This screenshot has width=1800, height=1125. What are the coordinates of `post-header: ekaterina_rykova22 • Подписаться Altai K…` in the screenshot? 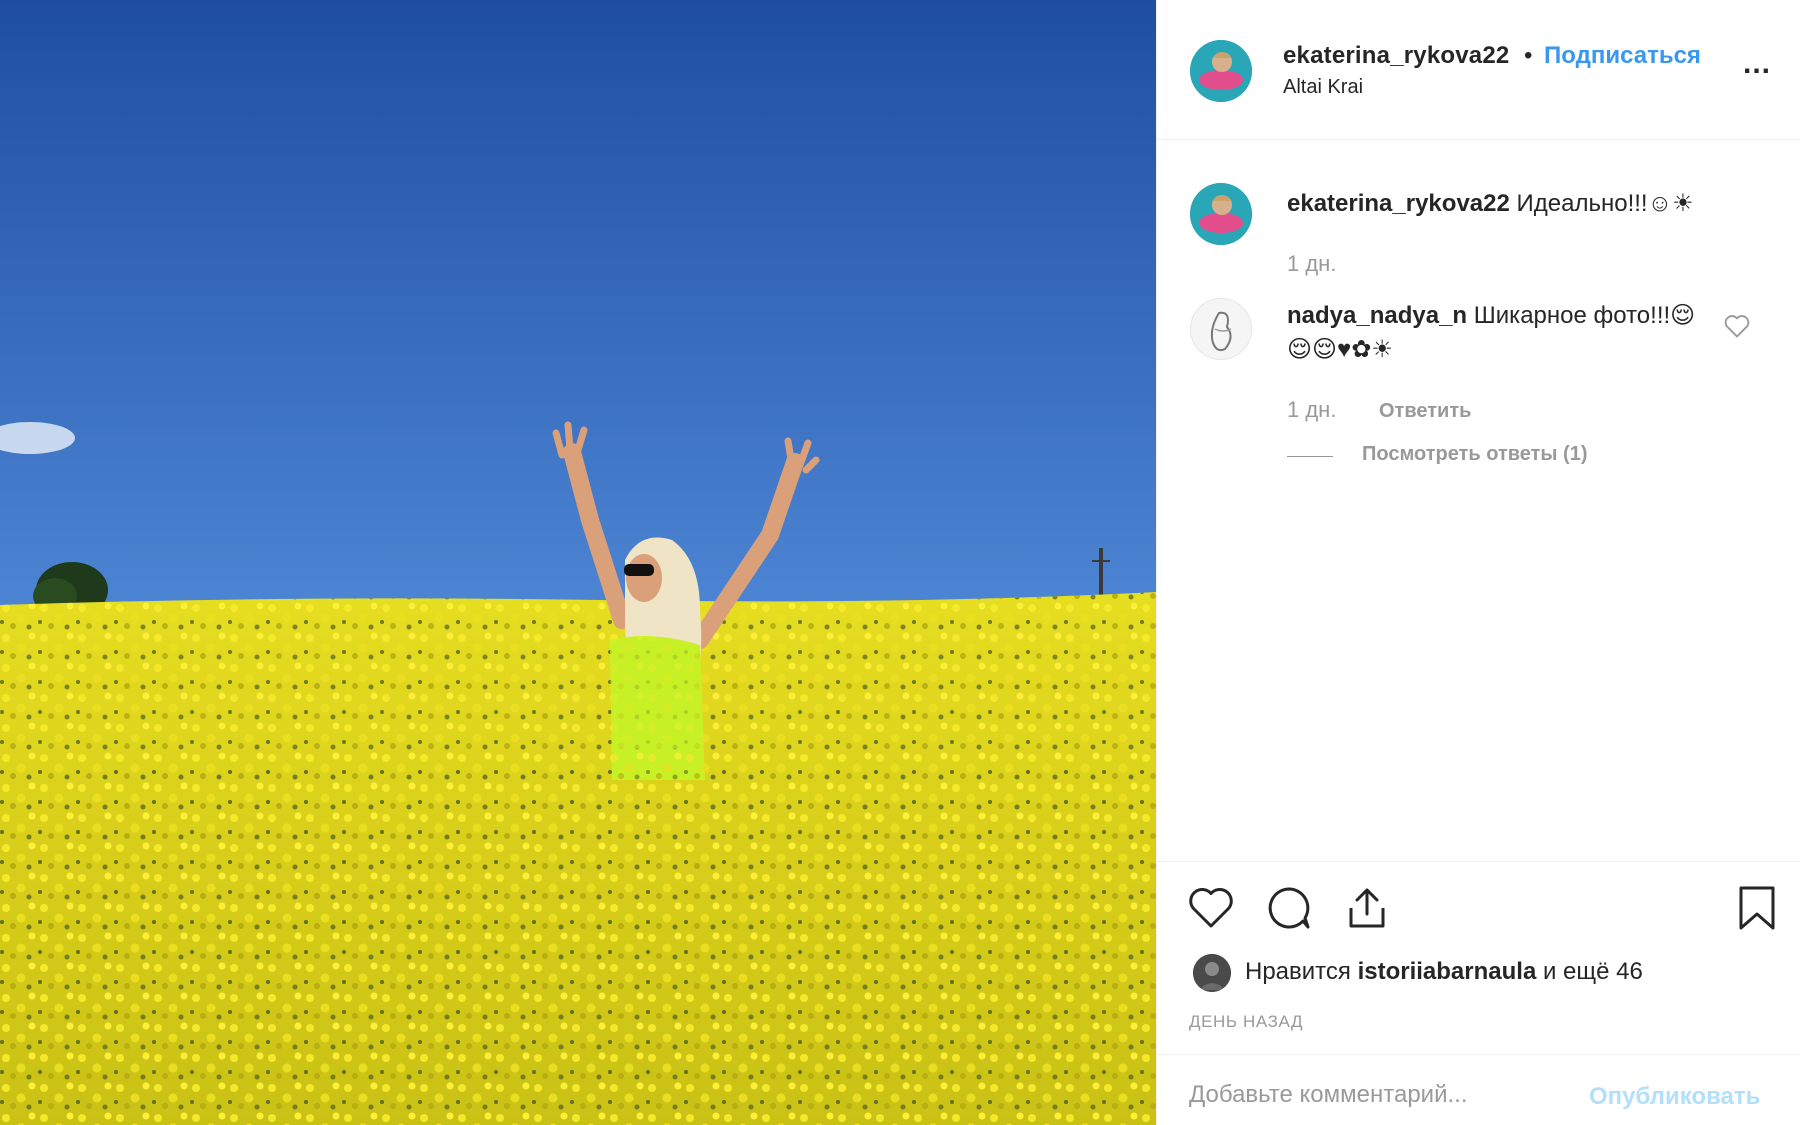 It's located at (1478, 70).